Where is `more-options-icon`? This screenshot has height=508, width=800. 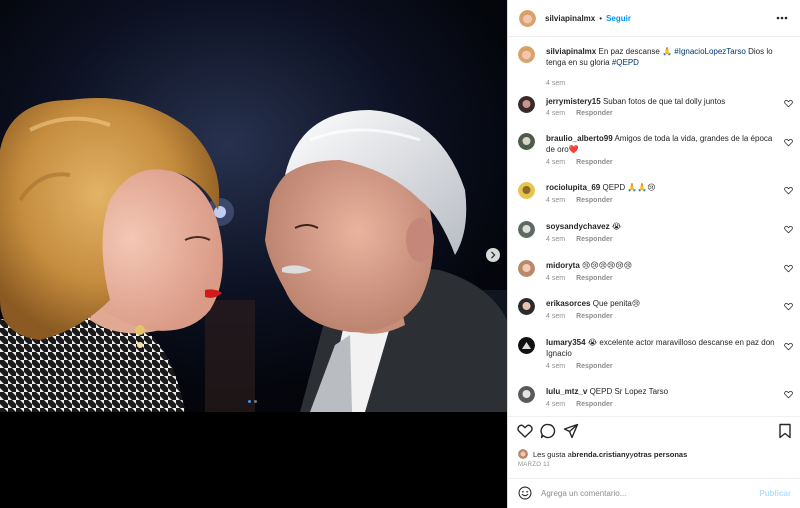 more-options-icon is located at coordinates (782, 18).